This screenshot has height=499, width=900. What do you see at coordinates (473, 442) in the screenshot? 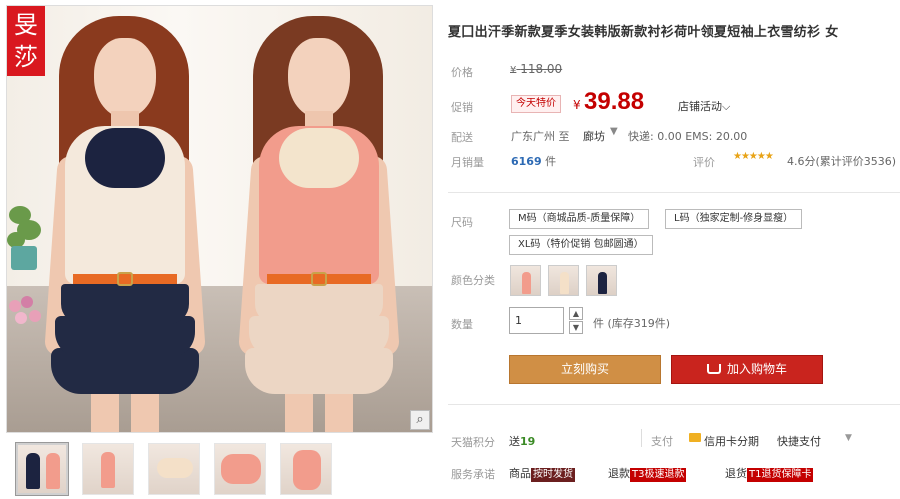
I see `points-label: 天猫积分` at bounding box center [473, 442].